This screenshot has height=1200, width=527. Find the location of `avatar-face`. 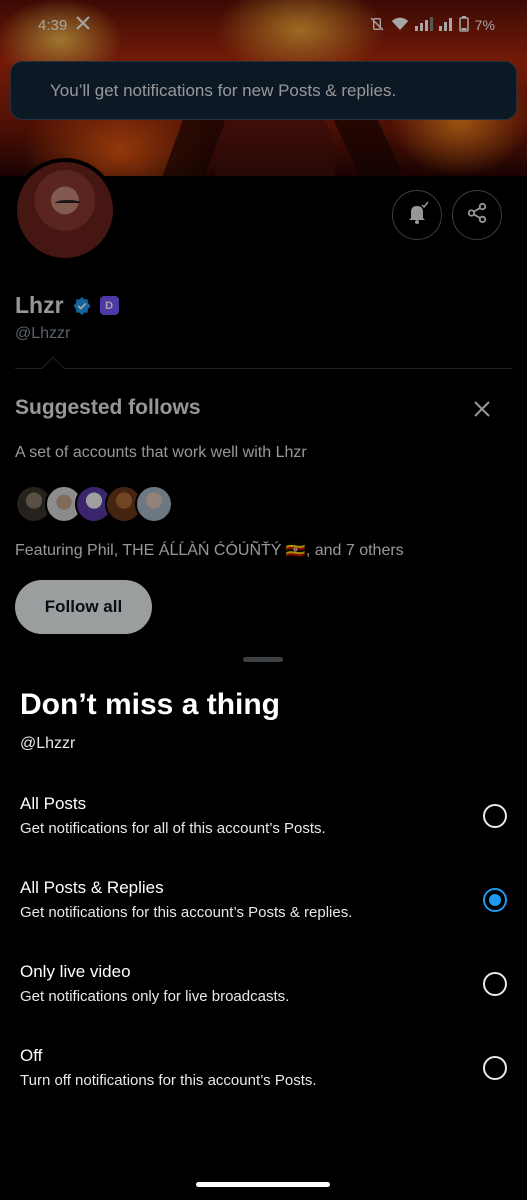

avatar-face is located at coordinates (68, 203).